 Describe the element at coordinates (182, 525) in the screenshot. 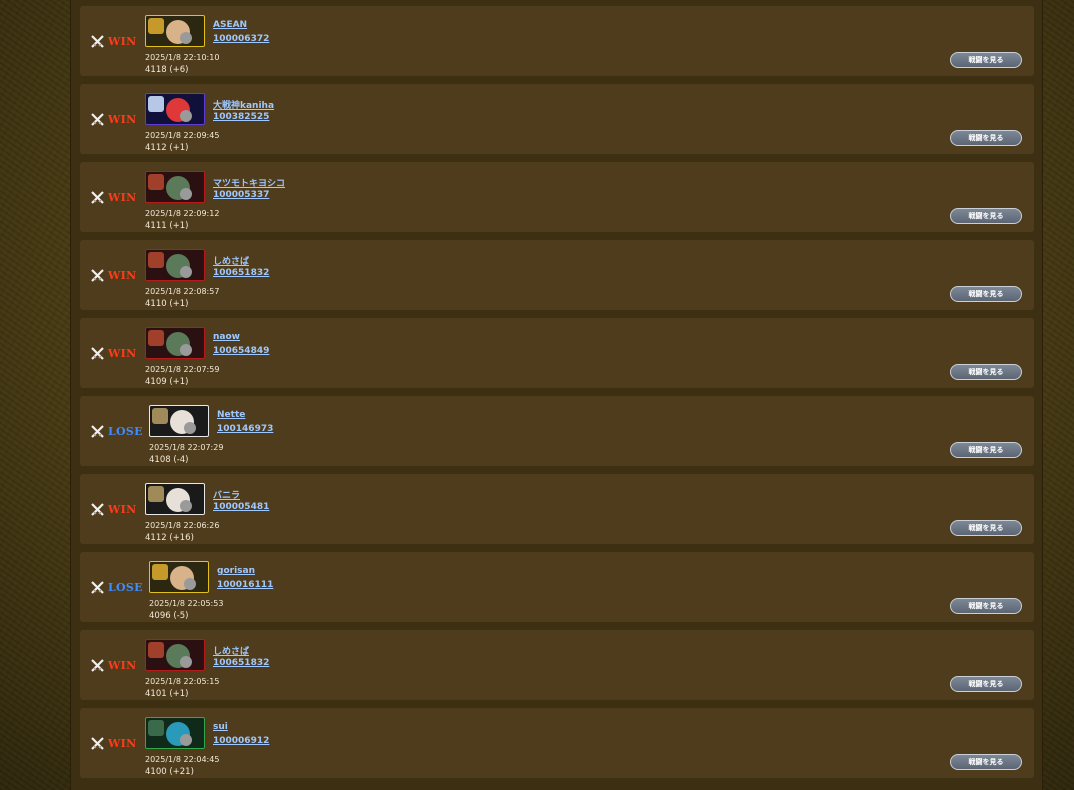

I see `battle-datetime: 2025/1/8 22:06:26` at that location.